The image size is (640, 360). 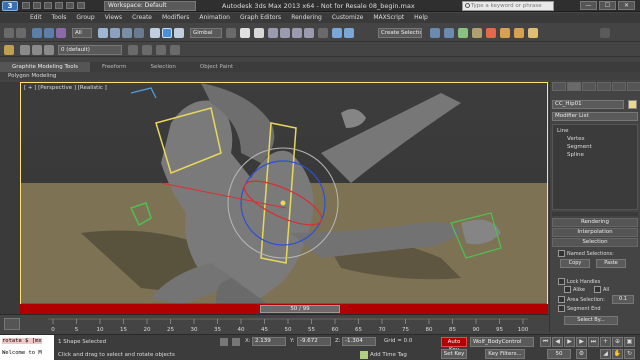 I want to click on rotate-icon, so click(x=167, y=33).